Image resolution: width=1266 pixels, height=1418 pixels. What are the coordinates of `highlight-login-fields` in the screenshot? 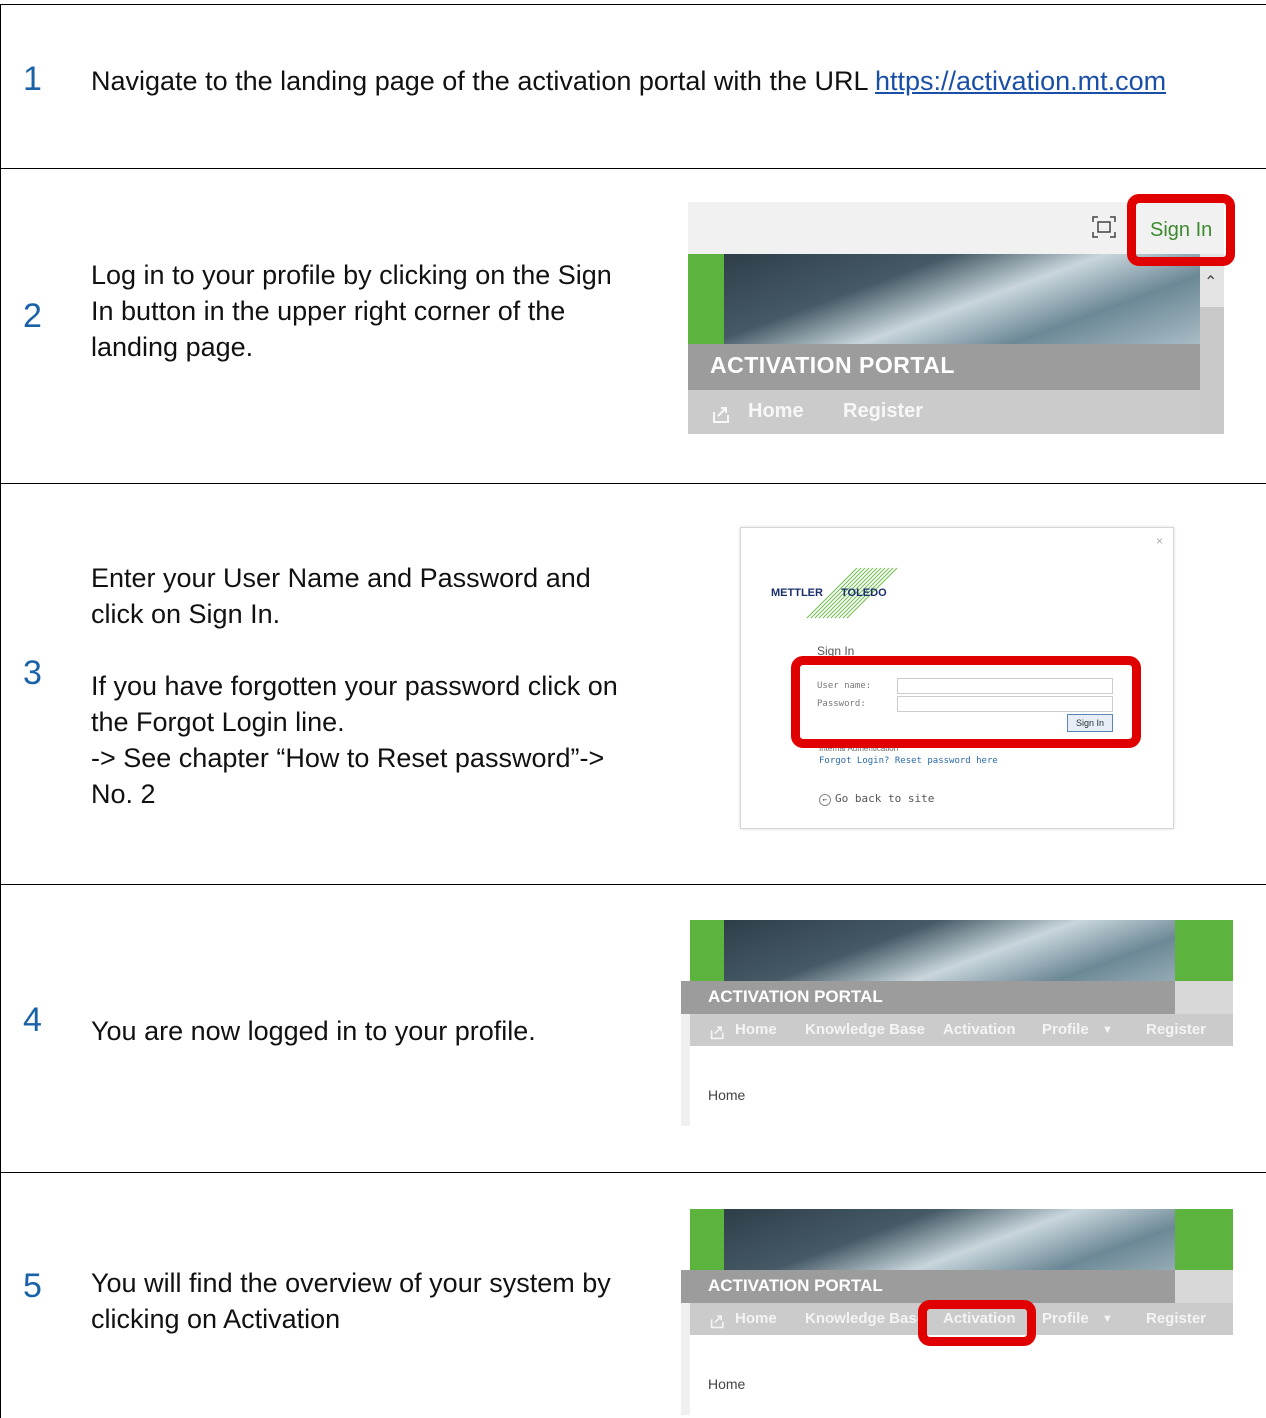 It's located at (966, 702).